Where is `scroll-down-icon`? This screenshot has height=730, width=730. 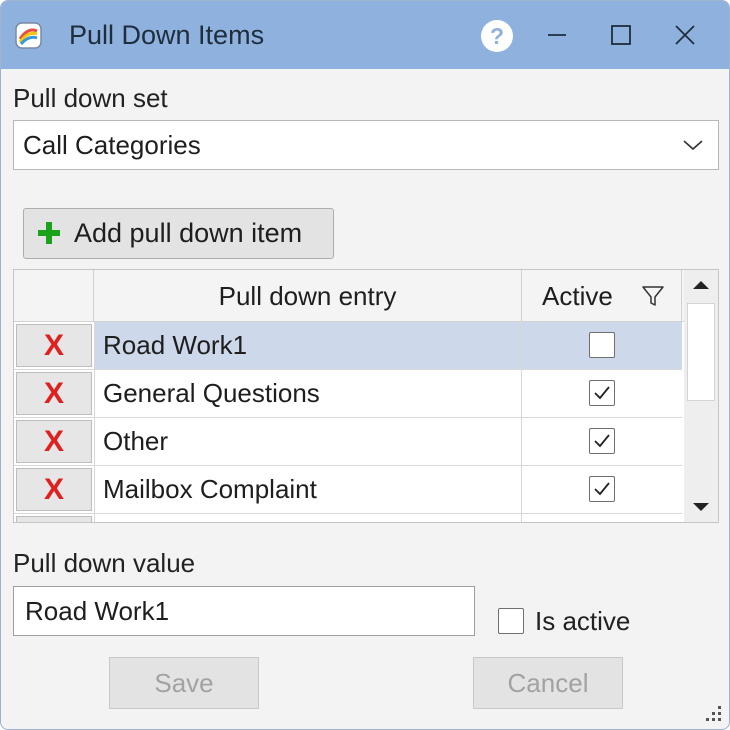 scroll-down-icon is located at coordinates (701, 507).